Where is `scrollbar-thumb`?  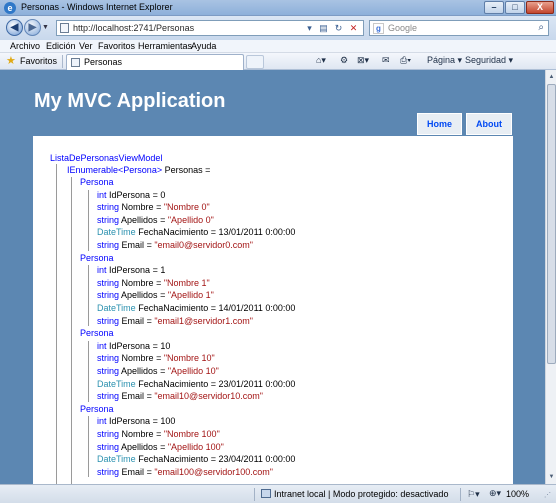 scrollbar-thumb is located at coordinates (551, 224).